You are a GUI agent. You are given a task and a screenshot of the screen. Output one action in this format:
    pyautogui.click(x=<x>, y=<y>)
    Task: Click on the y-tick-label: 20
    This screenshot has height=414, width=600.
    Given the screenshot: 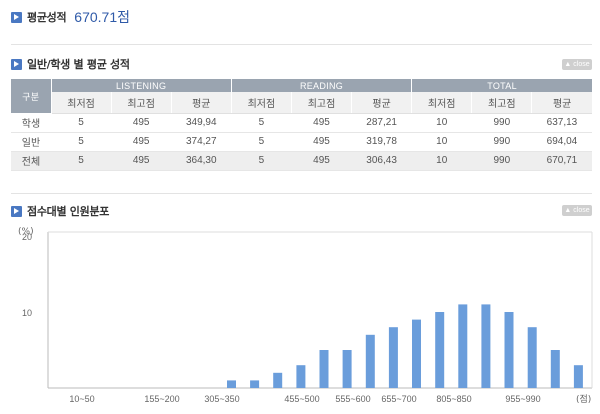 What is the action you would take?
    pyautogui.click(x=27, y=237)
    